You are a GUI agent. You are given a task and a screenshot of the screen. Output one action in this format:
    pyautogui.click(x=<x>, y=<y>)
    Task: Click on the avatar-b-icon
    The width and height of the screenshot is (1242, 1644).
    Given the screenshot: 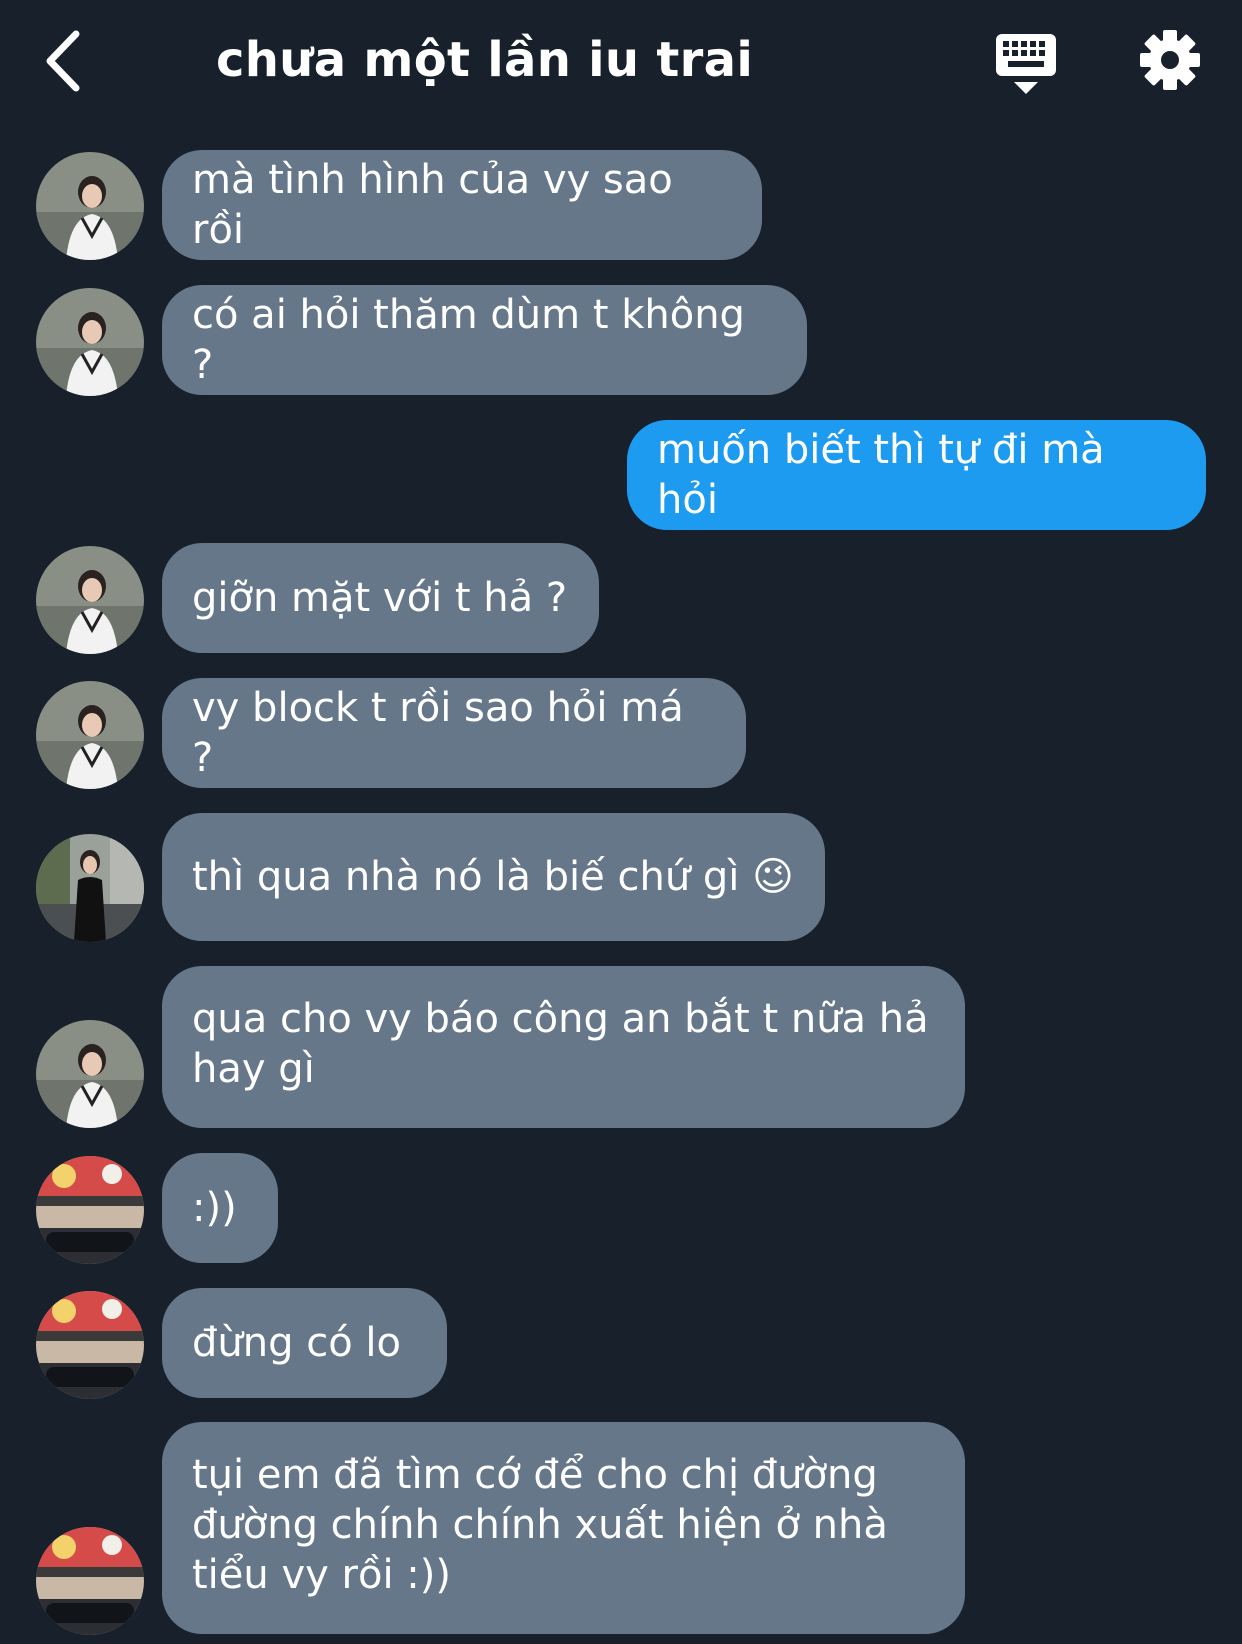 What is the action you would take?
    pyautogui.click(x=90, y=888)
    